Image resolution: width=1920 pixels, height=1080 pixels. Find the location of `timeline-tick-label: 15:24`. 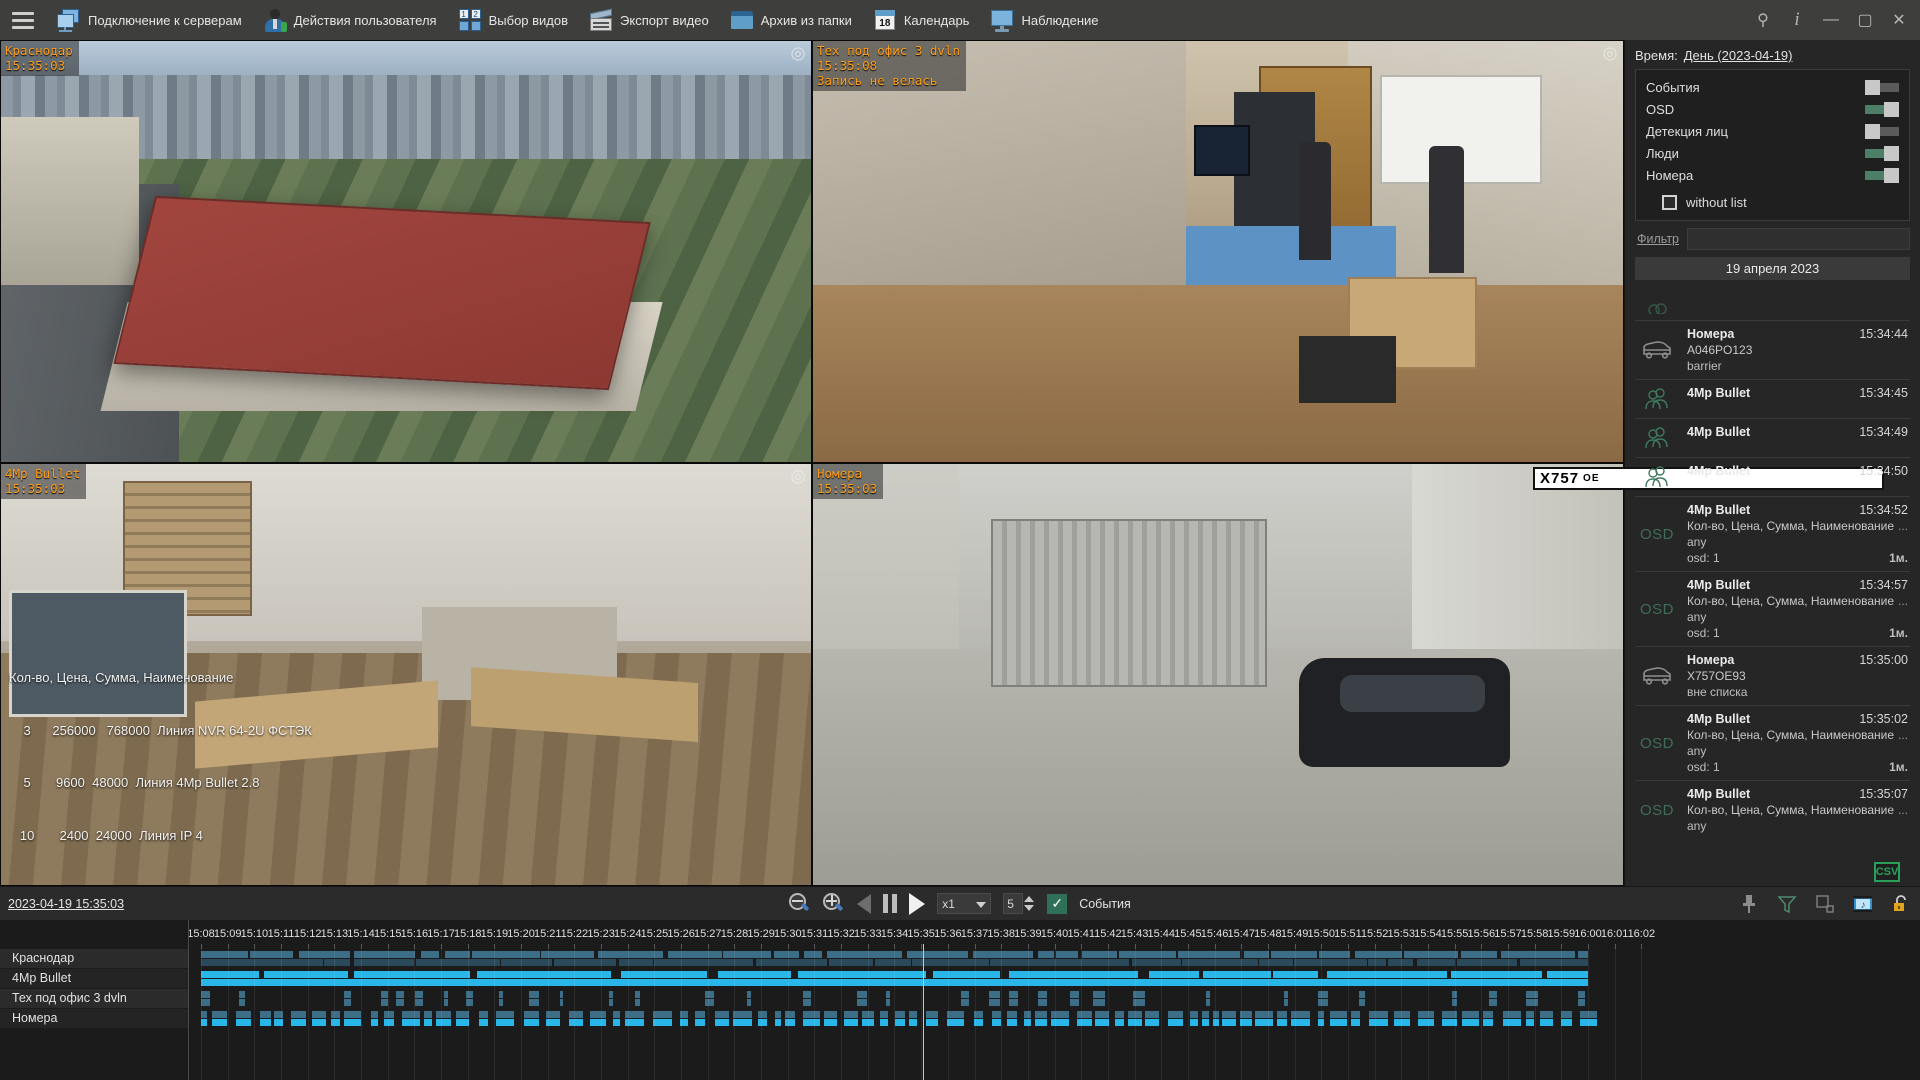

timeline-tick-label: 15:24 is located at coordinates (628, 934).